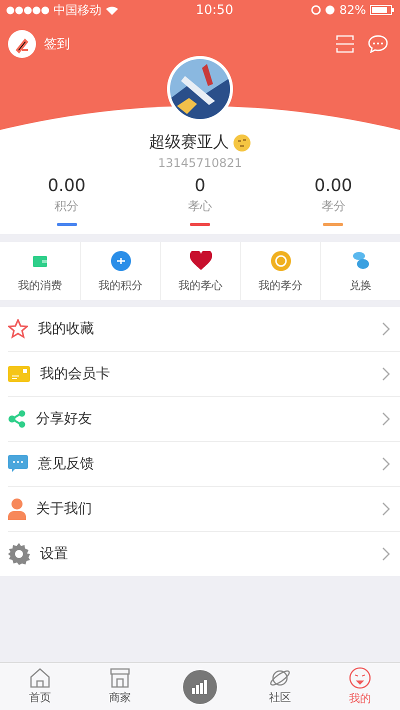  I want to click on tab-item: 社区, so click(280, 697).